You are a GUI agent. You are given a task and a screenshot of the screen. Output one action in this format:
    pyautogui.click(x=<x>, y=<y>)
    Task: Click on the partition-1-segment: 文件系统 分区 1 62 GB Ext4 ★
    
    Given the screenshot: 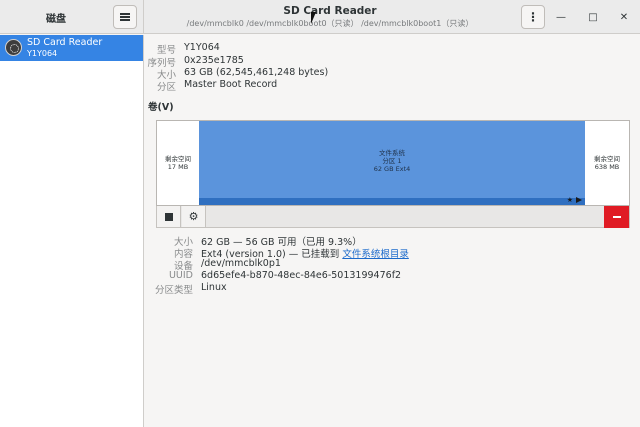 What is the action you would take?
    pyautogui.click(x=392, y=163)
    